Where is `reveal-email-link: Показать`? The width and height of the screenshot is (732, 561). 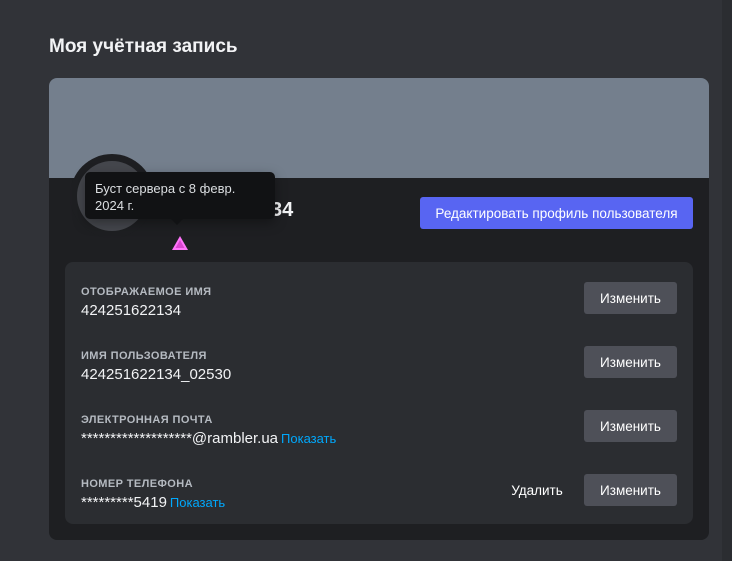
reveal-email-link: Показать is located at coordinates (308, 438).